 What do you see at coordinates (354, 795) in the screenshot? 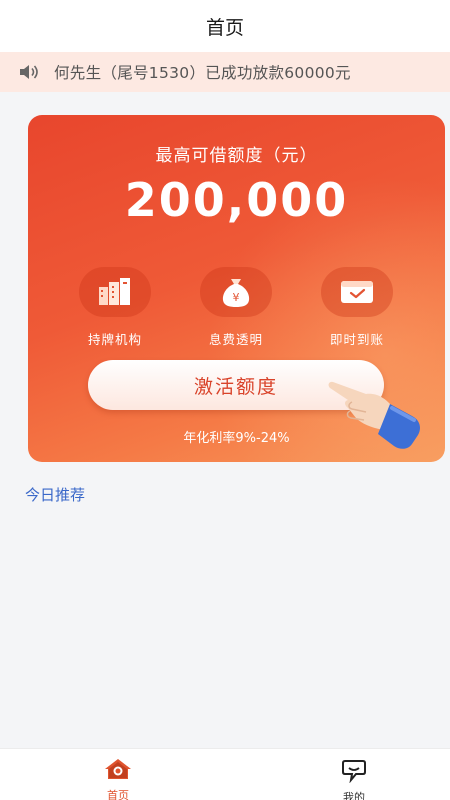
I see `tab-label: 我的` at bounding box center [354, 795].